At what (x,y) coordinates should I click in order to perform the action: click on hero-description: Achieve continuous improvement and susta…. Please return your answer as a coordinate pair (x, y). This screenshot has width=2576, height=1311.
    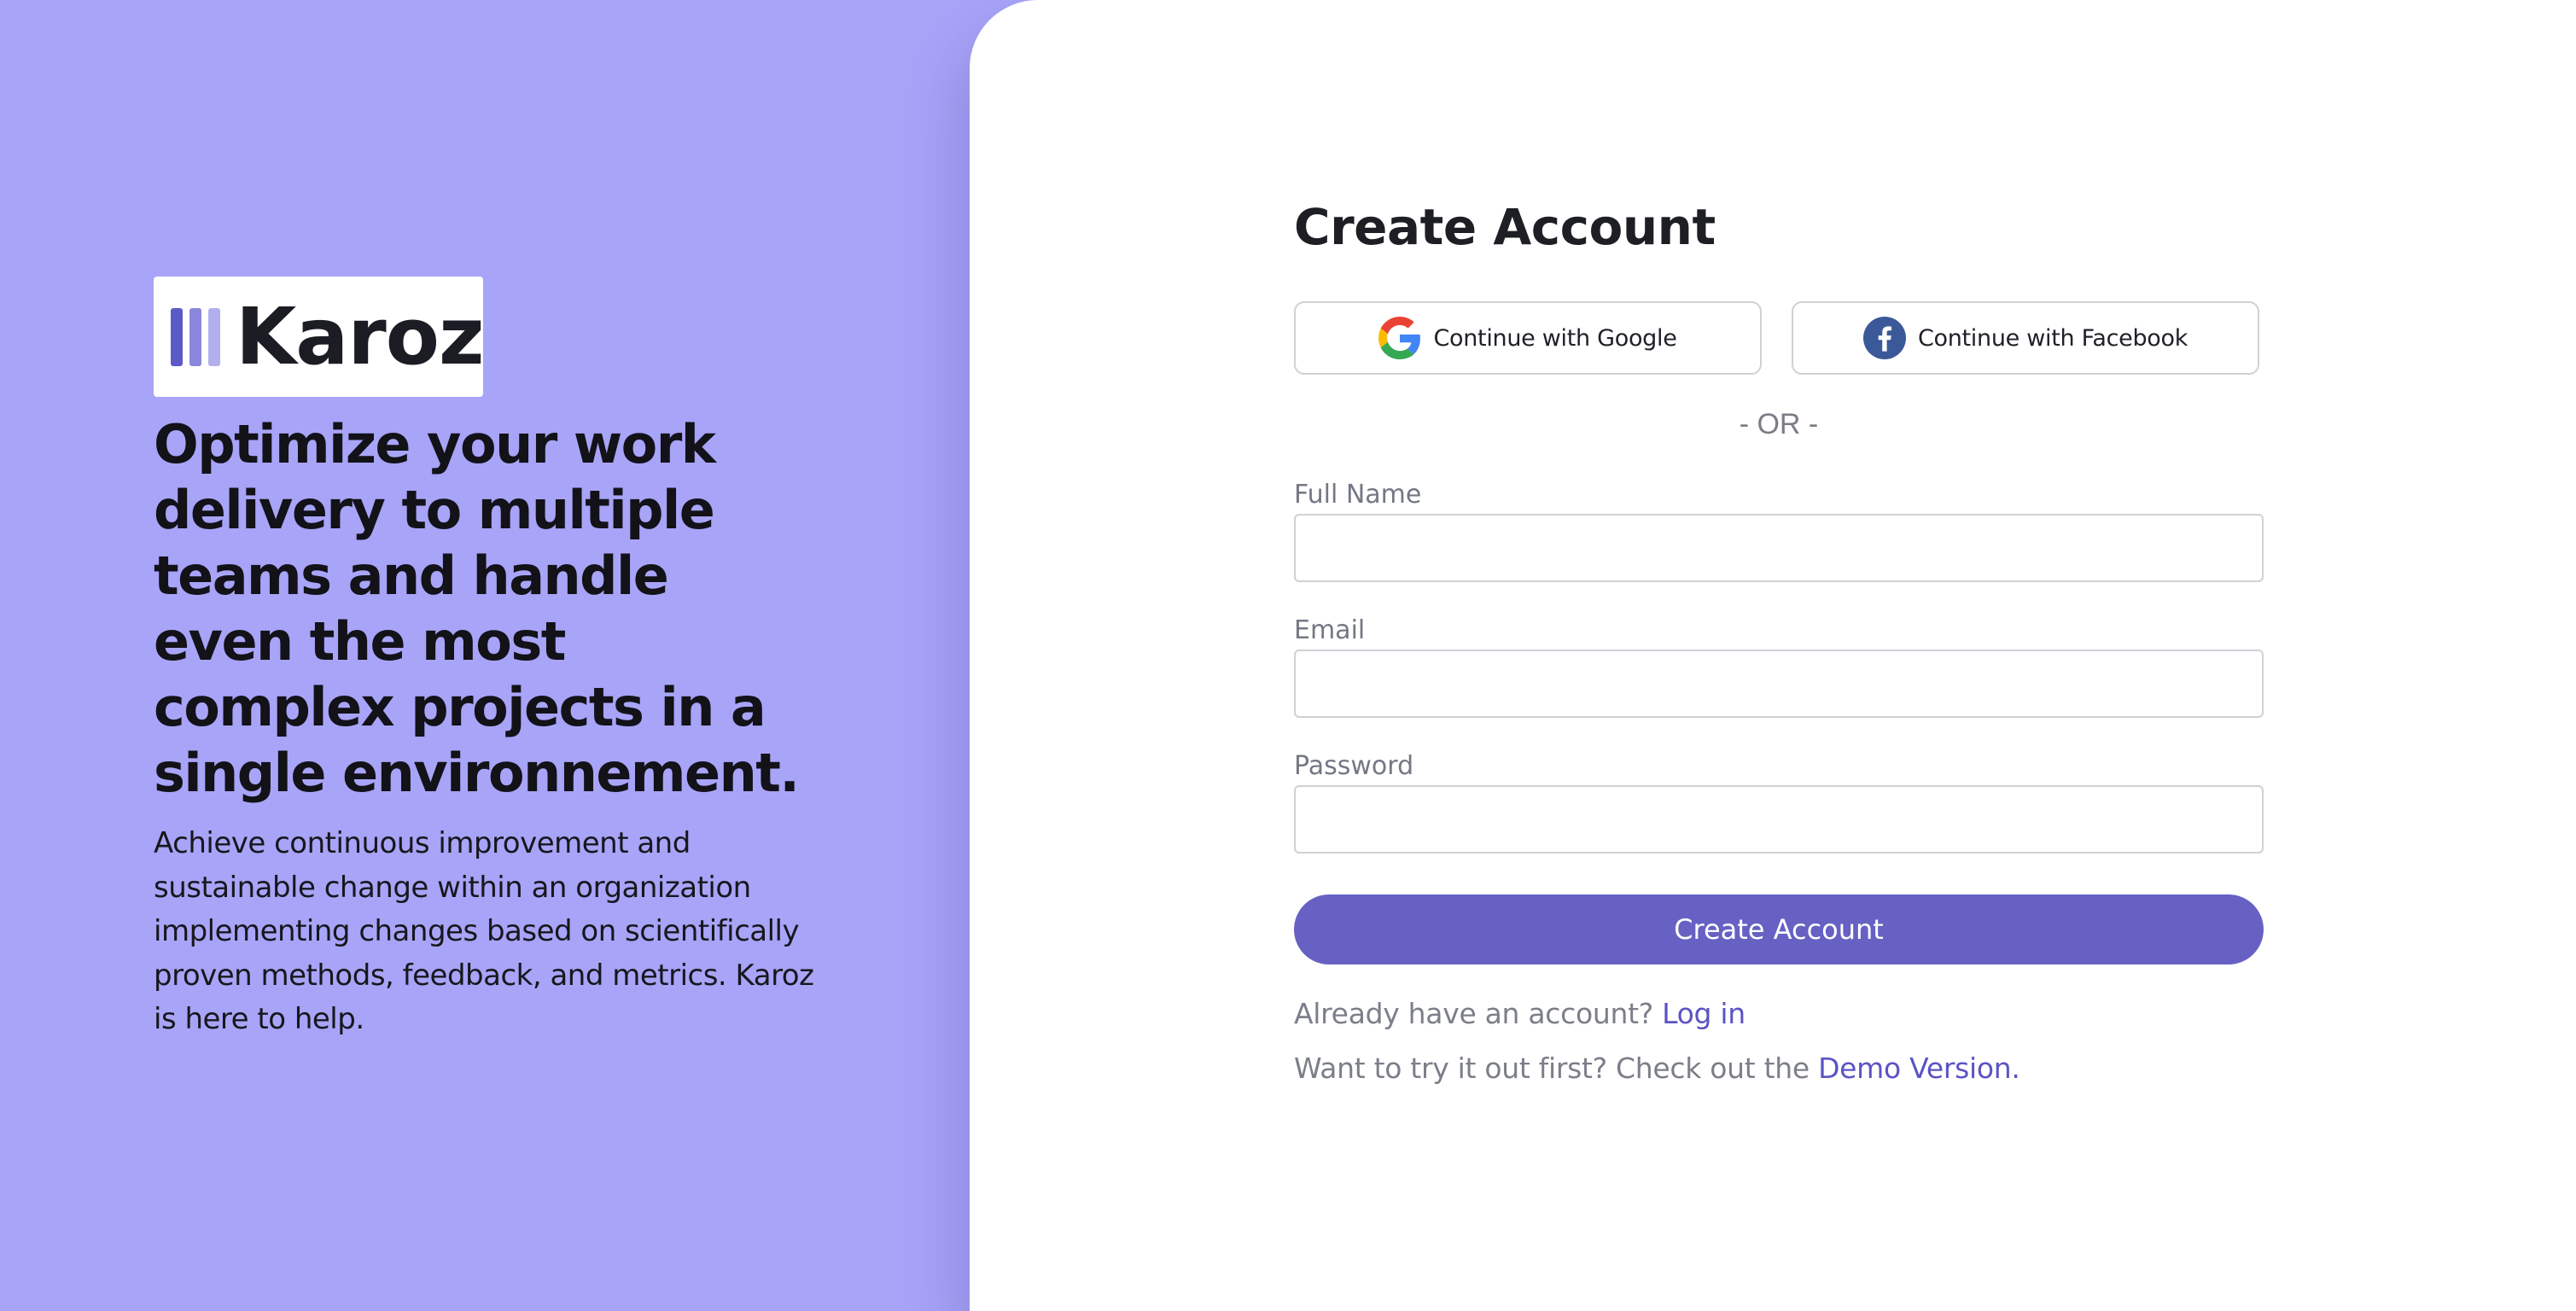
    Looking at the image, I should click on (484, 931).